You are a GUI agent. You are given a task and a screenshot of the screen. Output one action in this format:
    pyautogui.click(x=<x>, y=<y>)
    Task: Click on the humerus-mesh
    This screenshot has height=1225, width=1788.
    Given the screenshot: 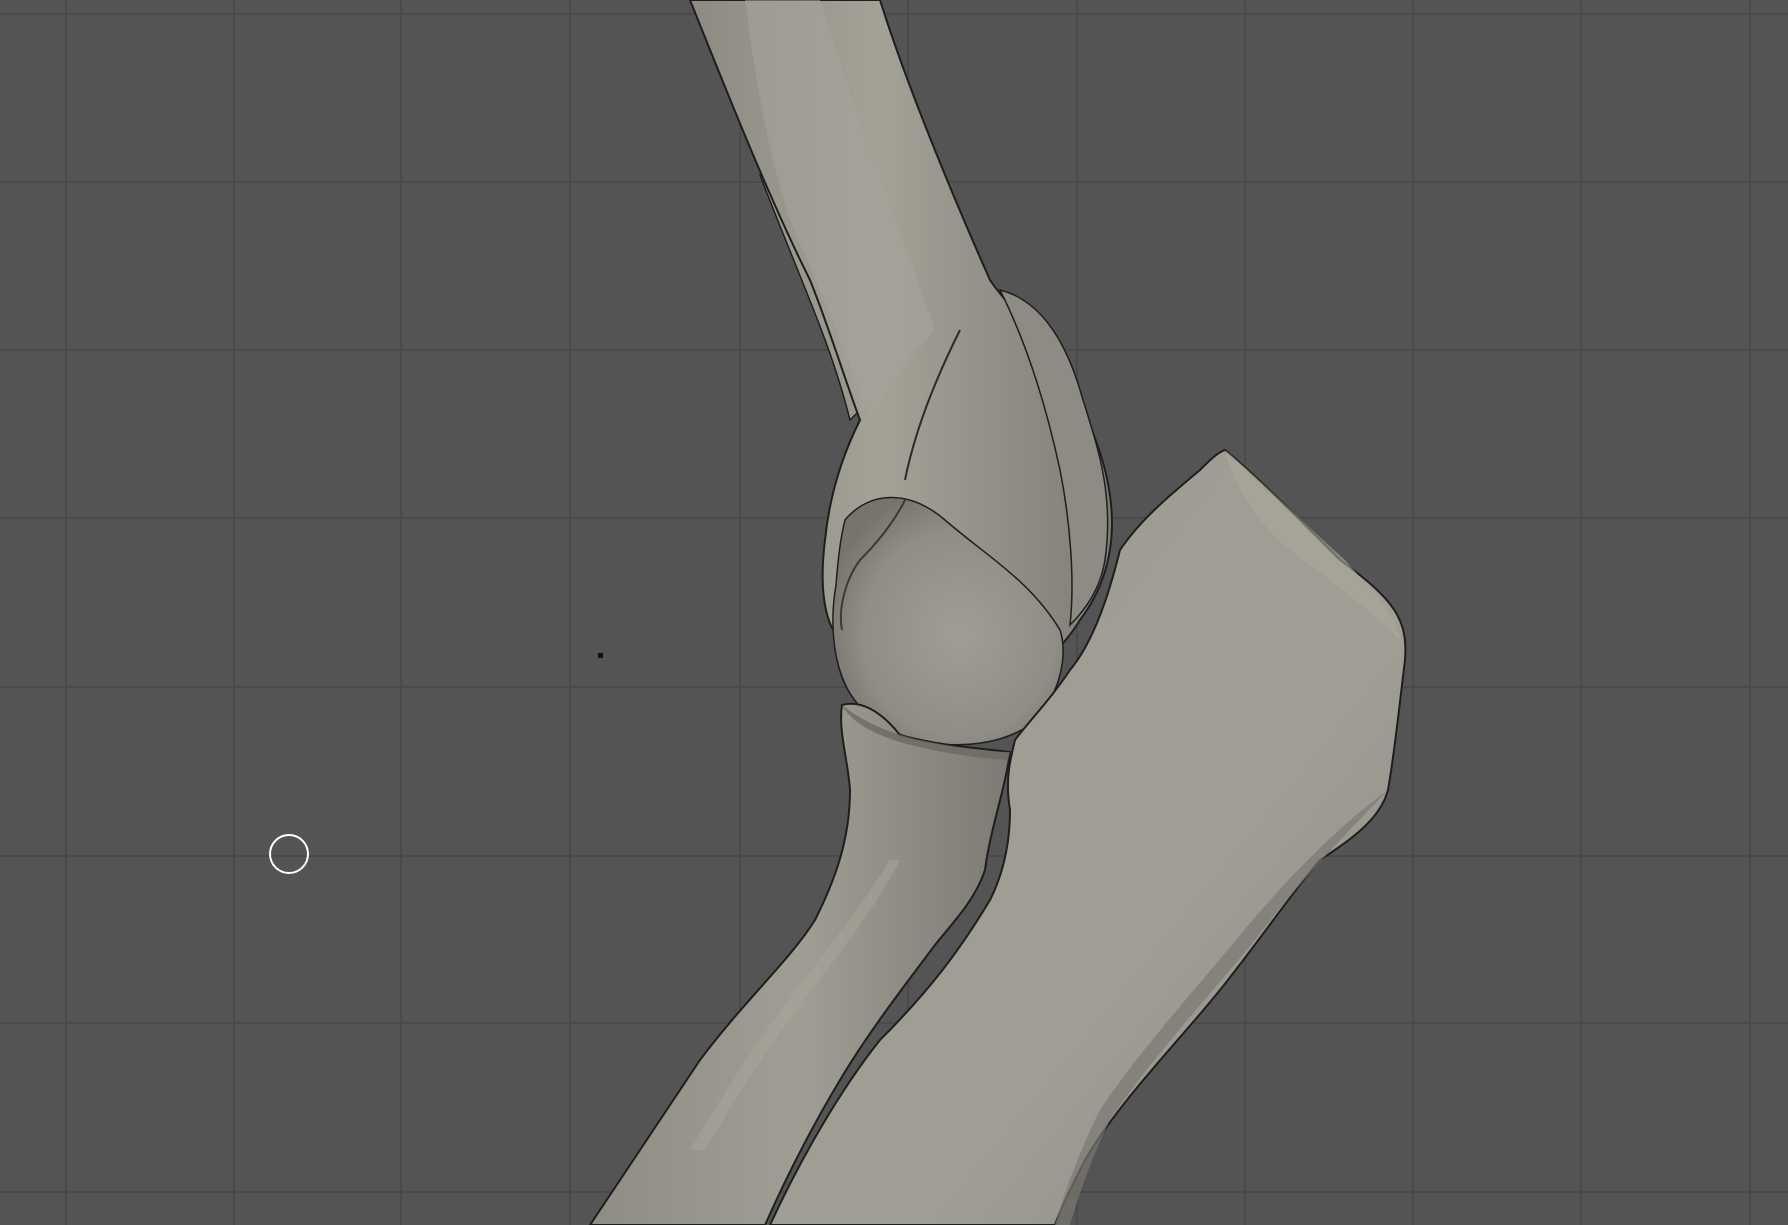 What is the action you would take?
    pyautogui.click(x=900, y=373)
    